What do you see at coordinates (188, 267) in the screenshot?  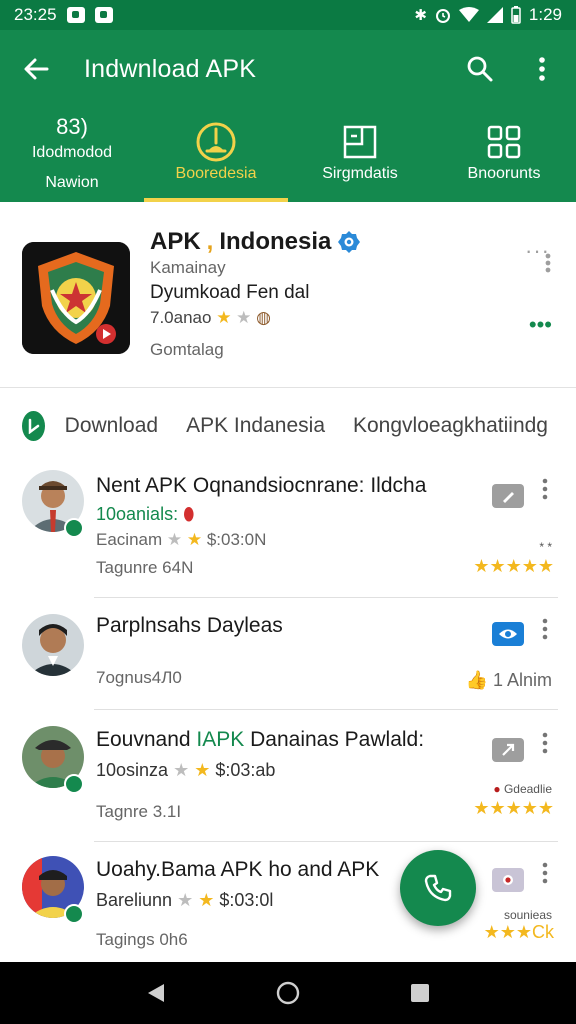 I see `app-developer: Kamainay` at bounding box center [188, 267].